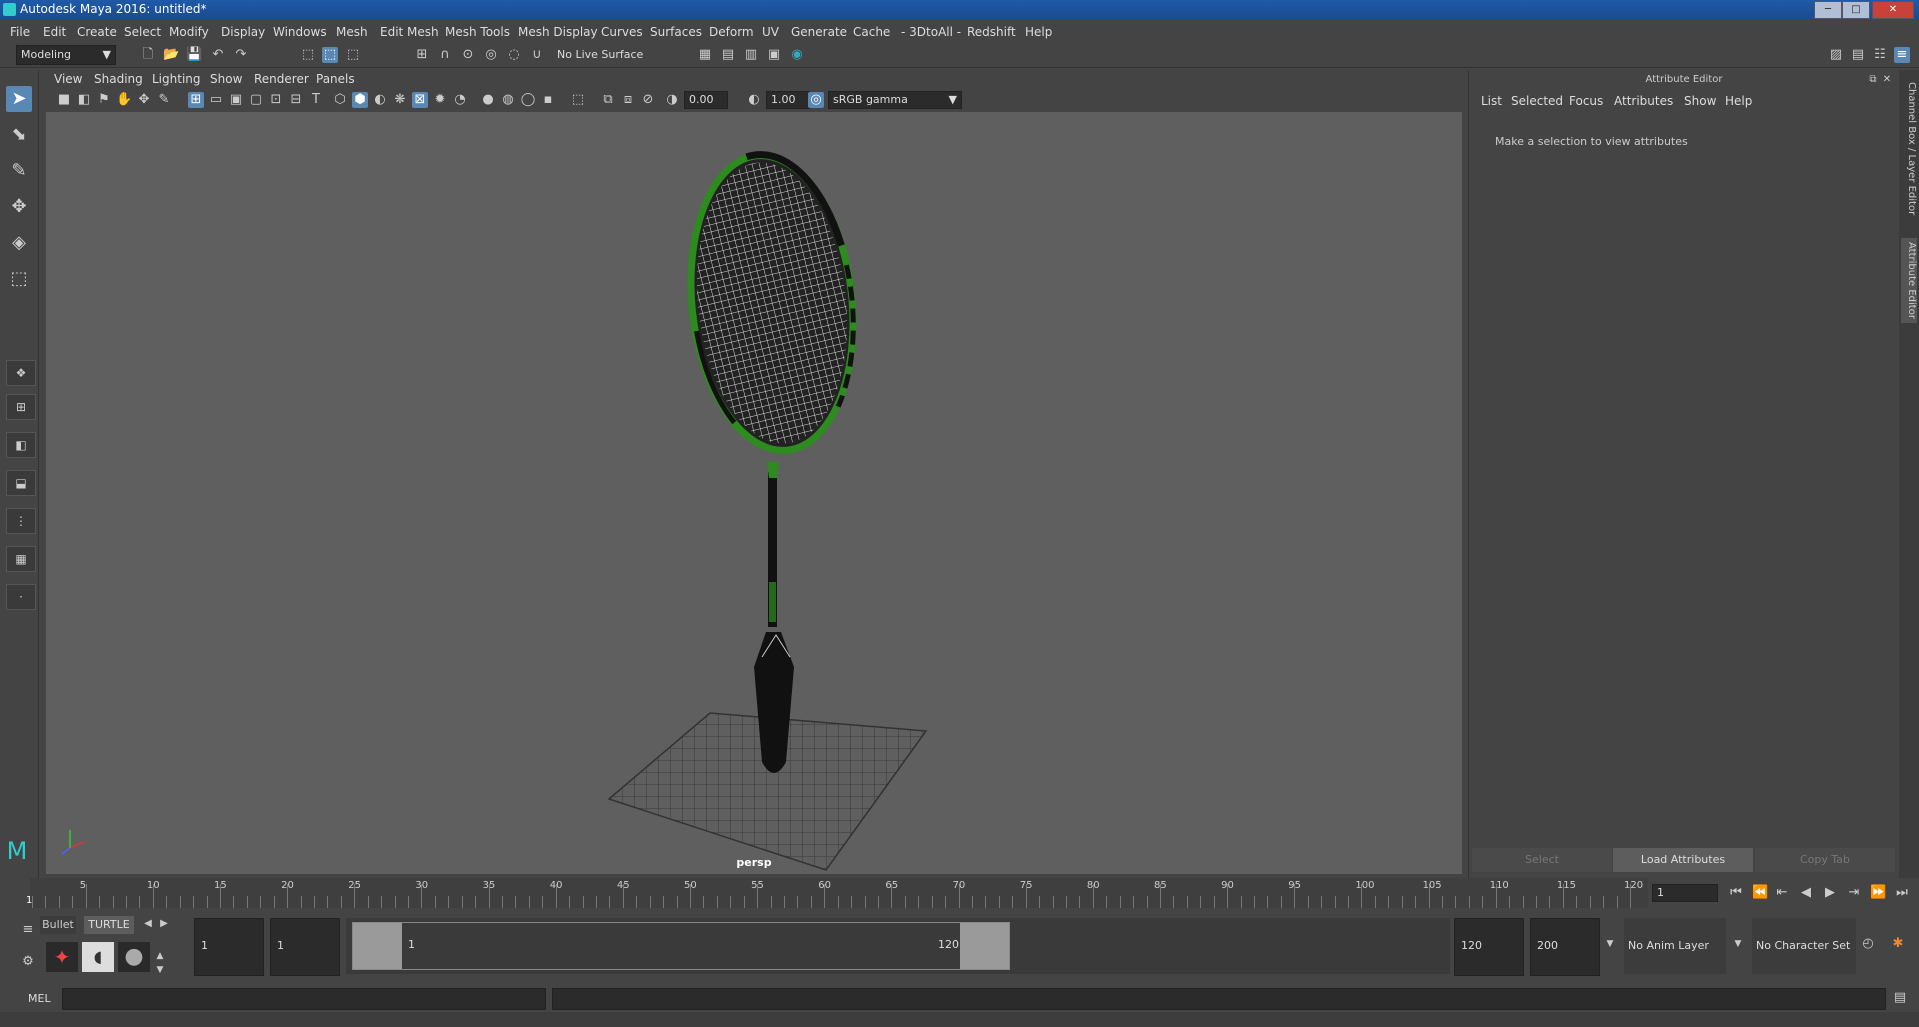  What do you see at coordinates (28, 930) in the screenshot?
I see `shelf-menu-icon: ≡` at bounding box center [28, 930].